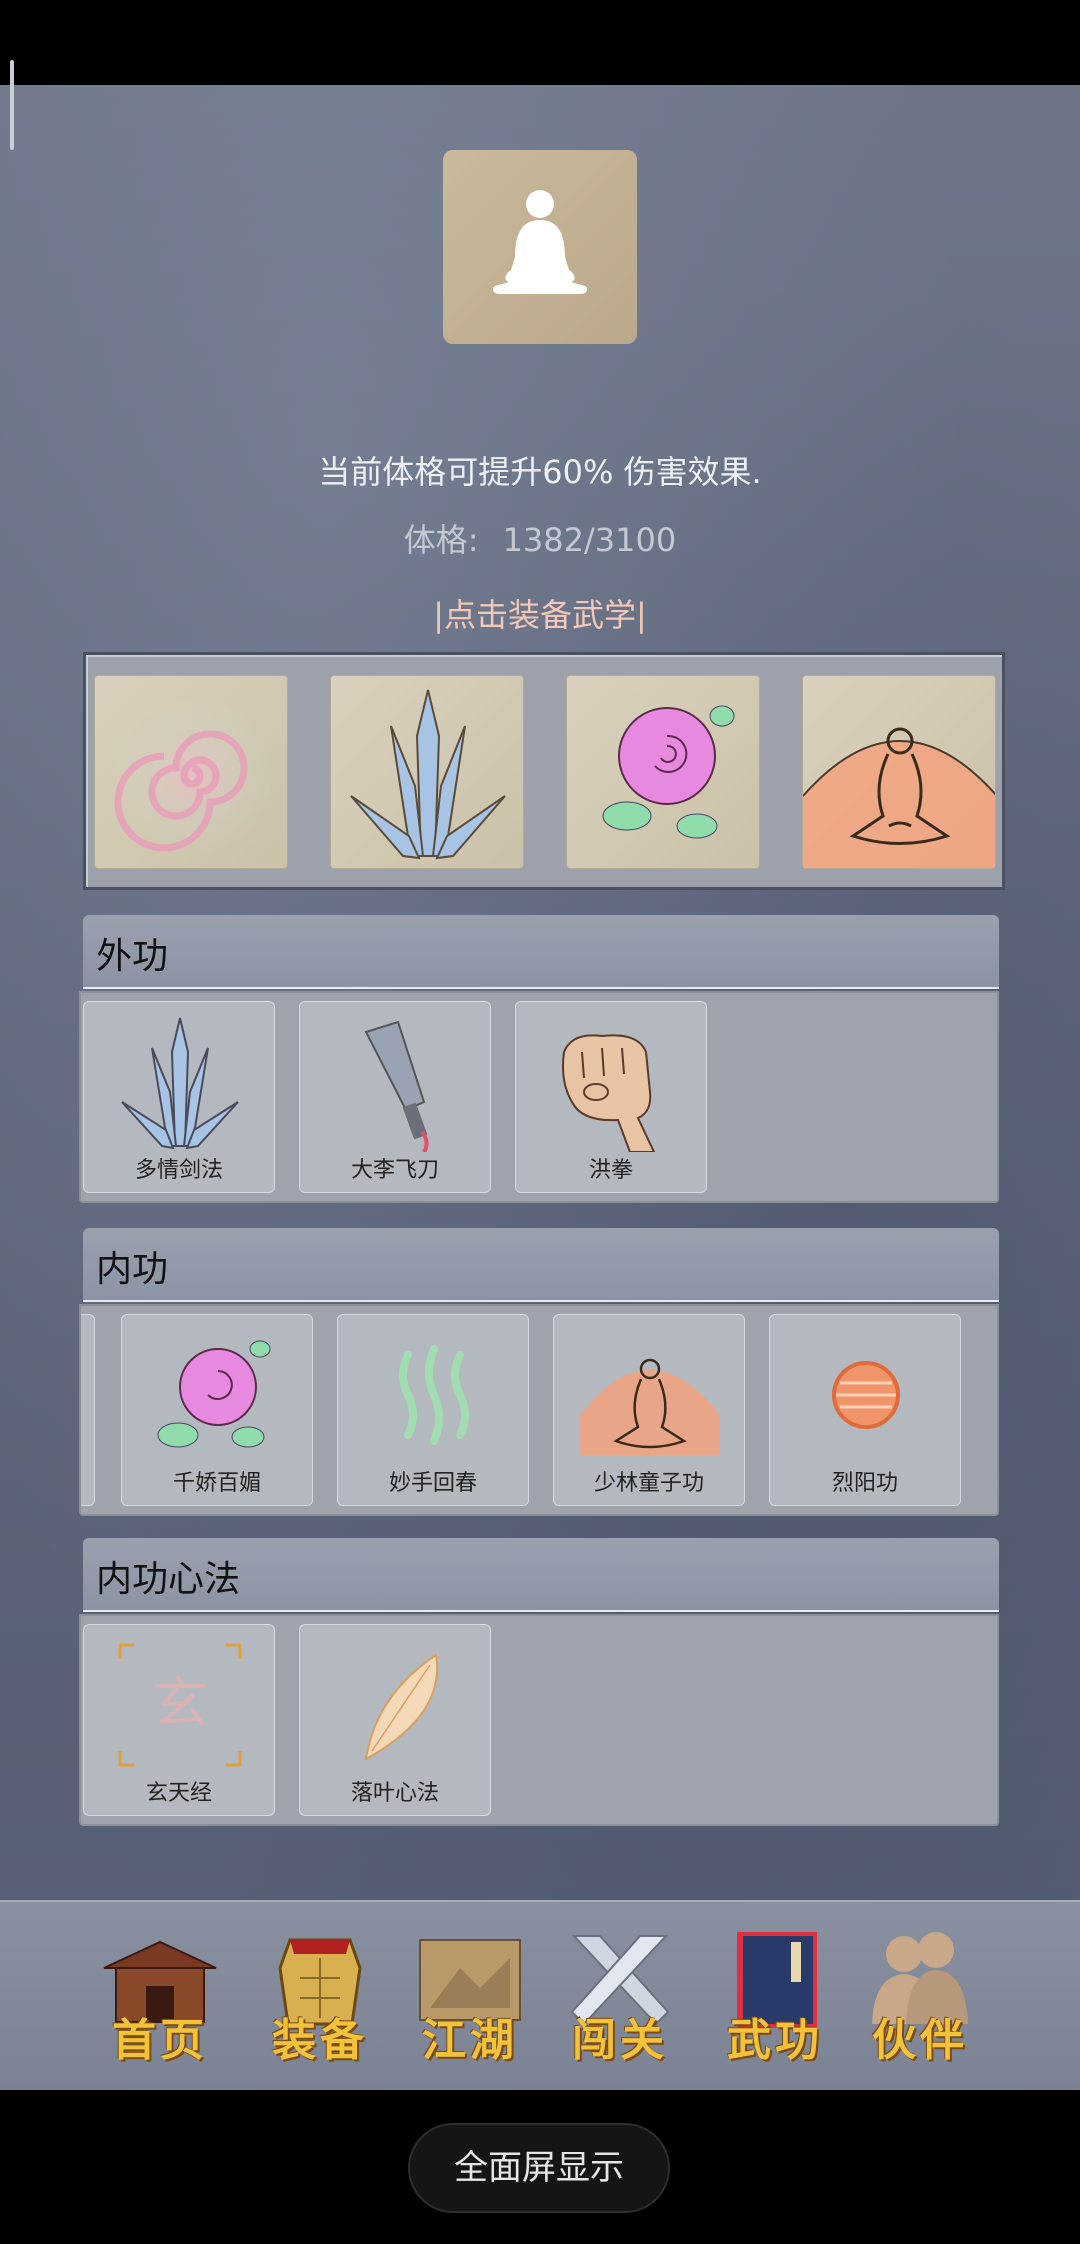 This screenshot has width=1080, height=2244. Describe the element at coordinates (160, 2040) in the screenshot. I see `nav-label: 首页` at that location.